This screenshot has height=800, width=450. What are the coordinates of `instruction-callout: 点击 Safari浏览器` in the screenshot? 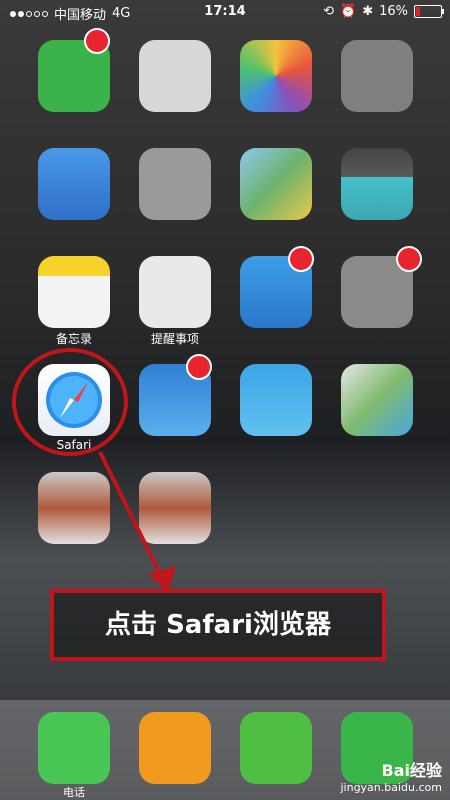 It's located at (218, 625).